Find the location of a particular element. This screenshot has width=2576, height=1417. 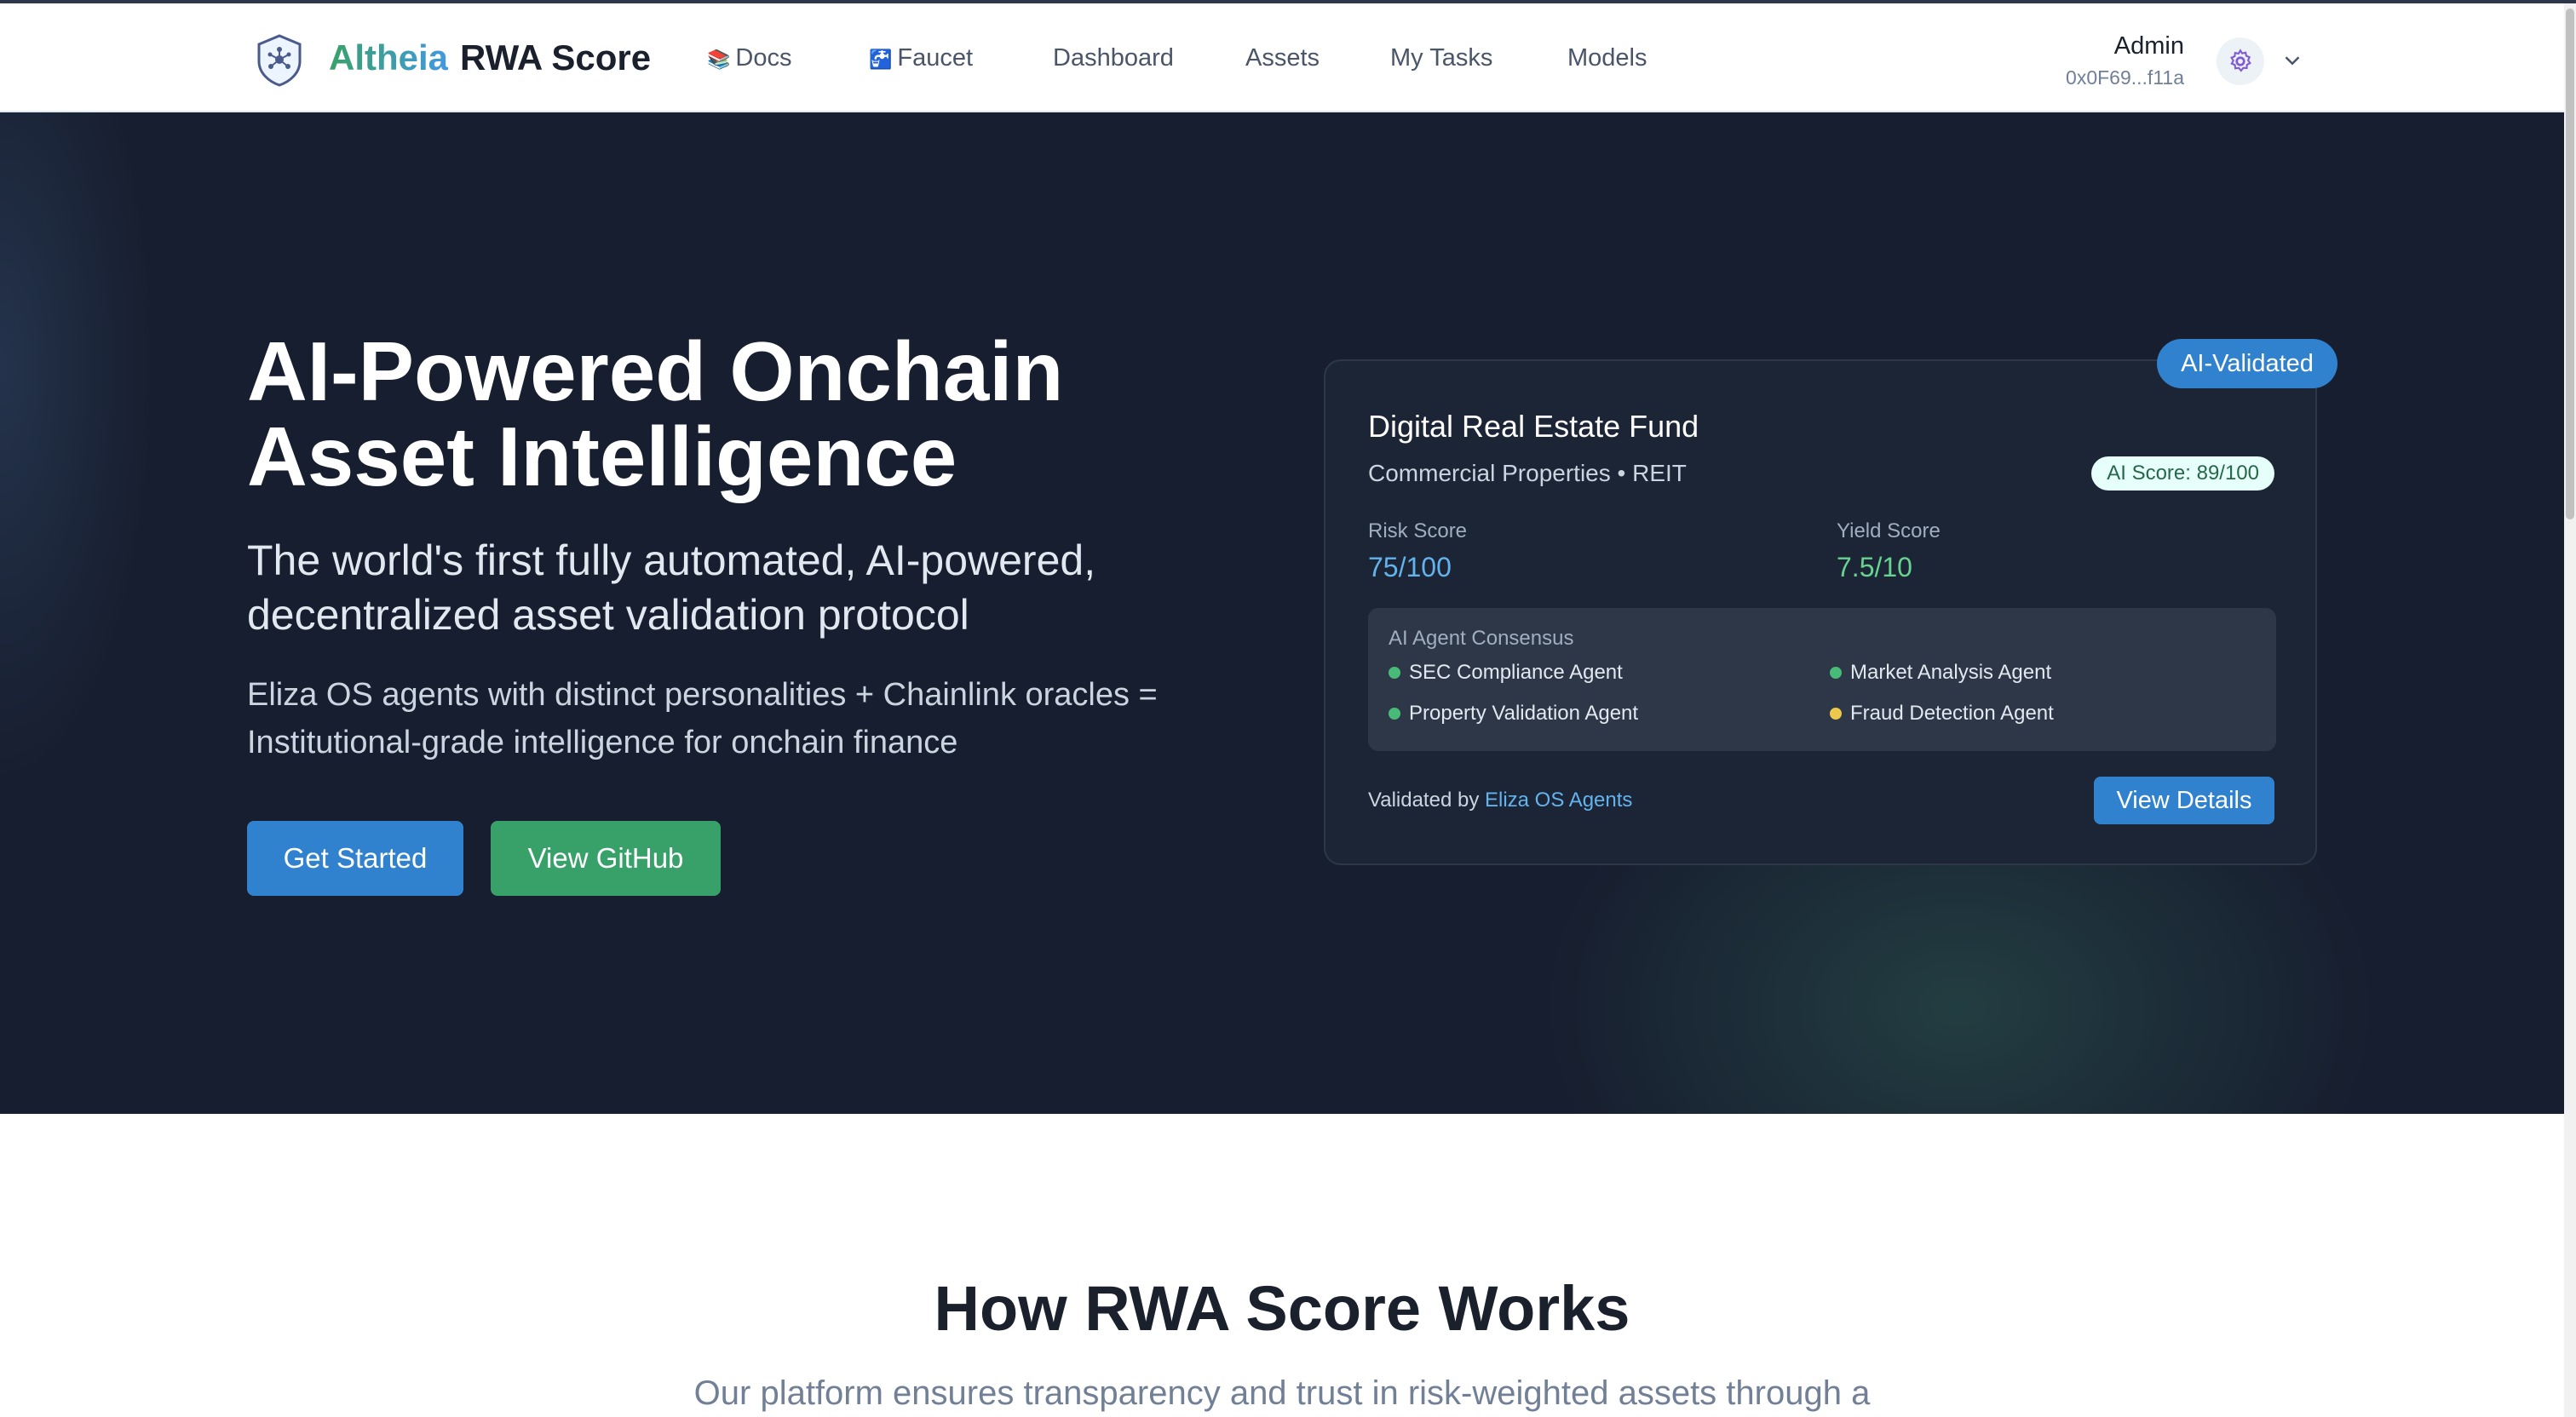

asset-title: Digital Real Estate Fund is located at coordinates (1534, 427).